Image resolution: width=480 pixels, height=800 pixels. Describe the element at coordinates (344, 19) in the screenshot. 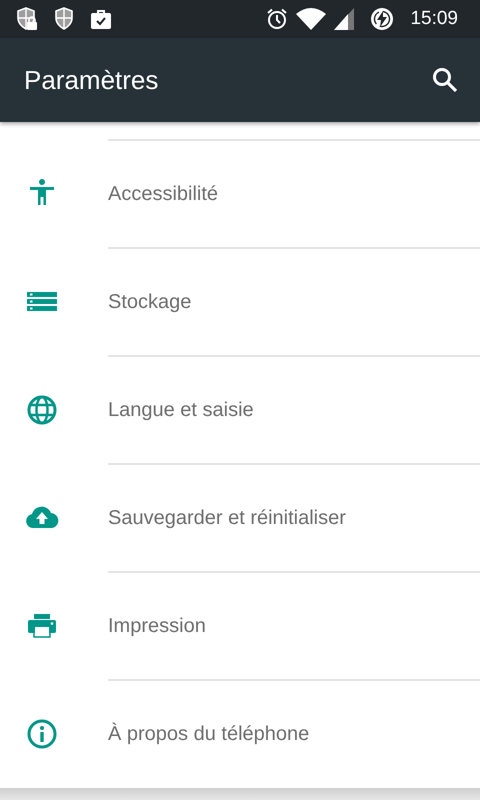

I see `signal-icon` at that location.